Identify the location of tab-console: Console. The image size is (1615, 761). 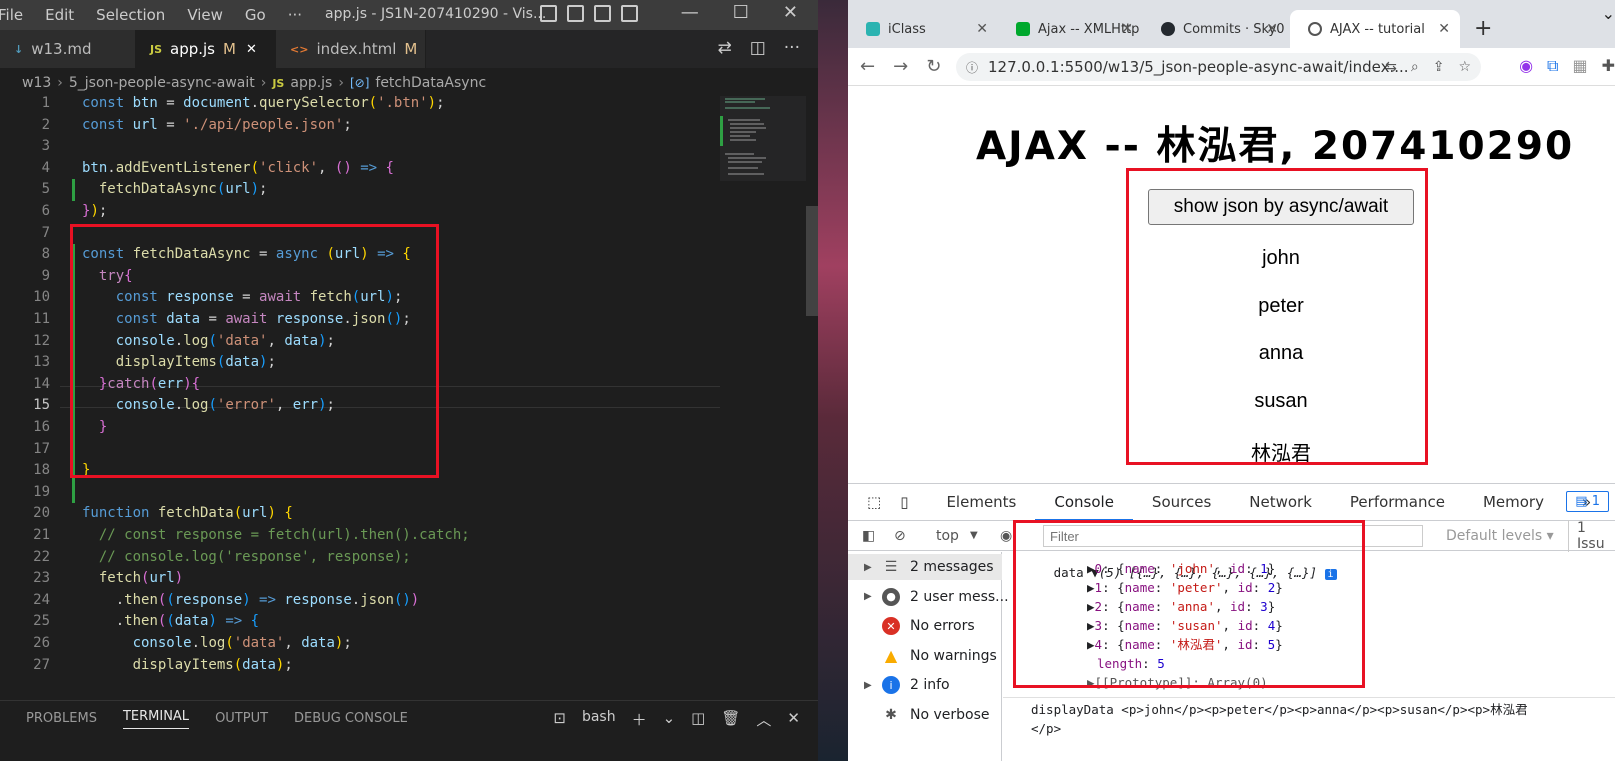
(1084, 502).